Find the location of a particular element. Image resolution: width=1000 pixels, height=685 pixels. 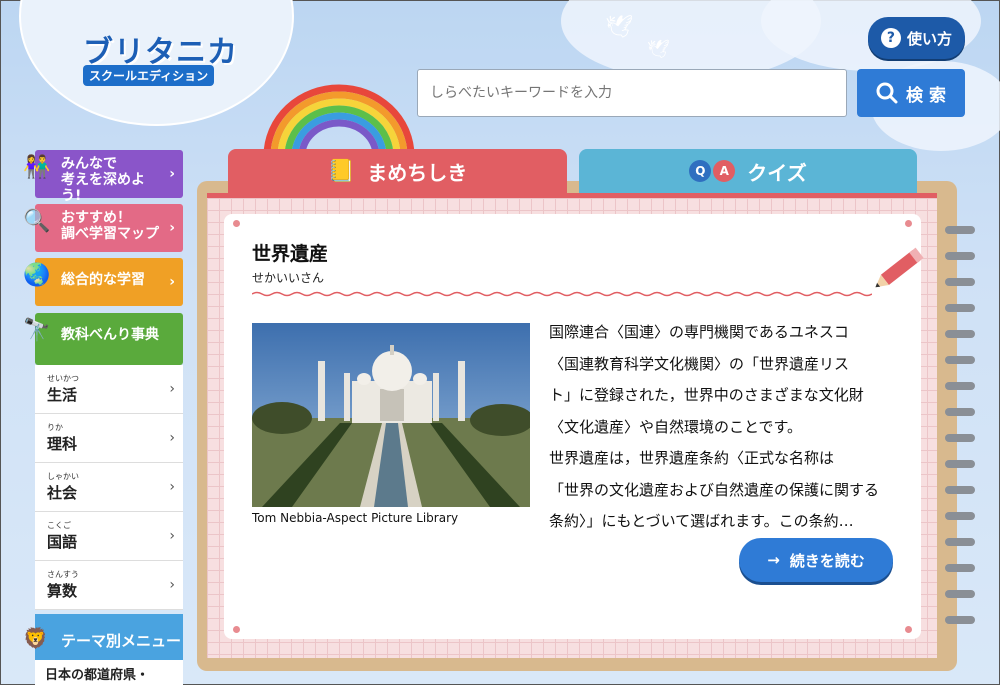

theme-menu-header: 🦁 テーマ別メニュー is located at coordinates (103, 637).